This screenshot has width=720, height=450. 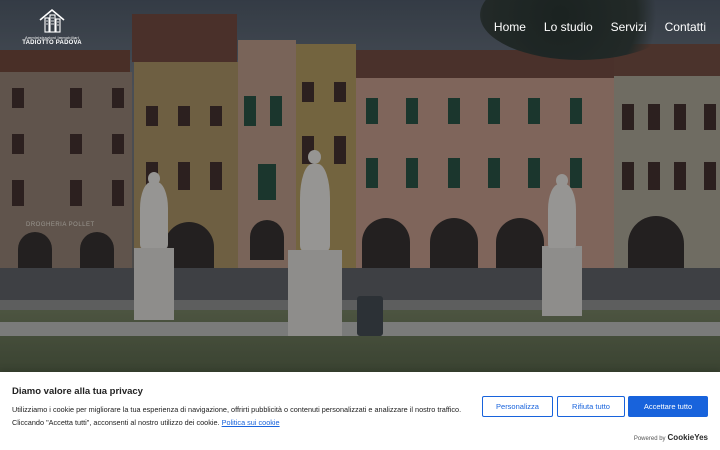 I want to click on cookie-title: Diamo valore alla tua privacy, so click(x=77, y=391).